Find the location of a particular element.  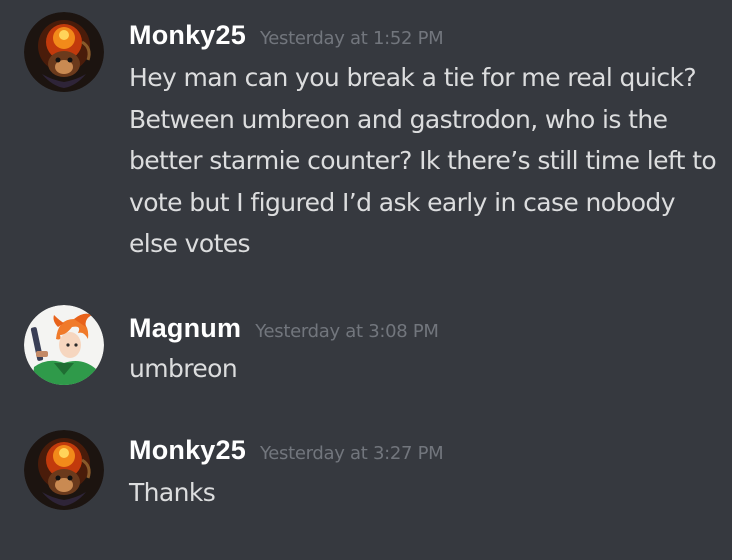

timestamp: Yesterday at 1:52 PM is located at coordinates (352, 38).